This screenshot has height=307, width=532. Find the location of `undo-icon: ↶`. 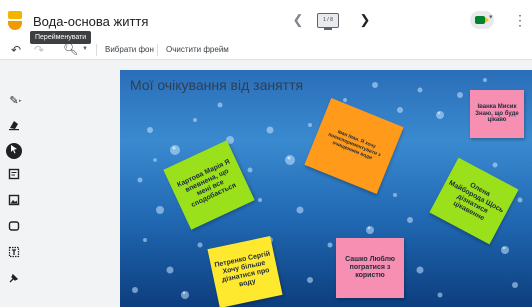

undo-icon: ↶ is located at coordinates (16, 50).